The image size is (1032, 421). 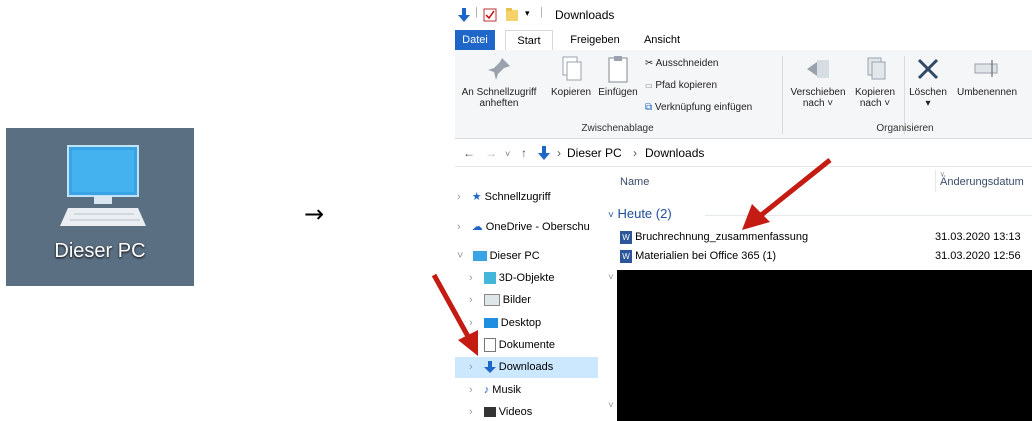 What do you see at coordinates (523, 227) in the screenshot?
I see `nav-item-onedrive: › ☁ OneDrive - Oberschu` at bounding box center [523, 227].